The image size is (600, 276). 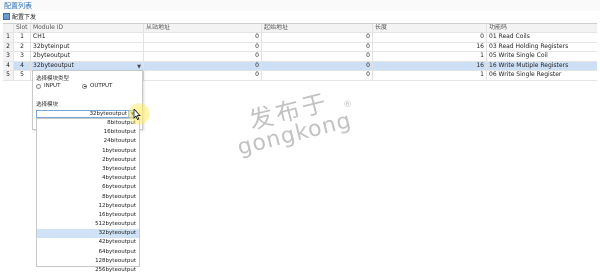 I want to click on table-row: 1 1 CH1 0 0 0 01 Read Coils, so click(x=300, y=38).